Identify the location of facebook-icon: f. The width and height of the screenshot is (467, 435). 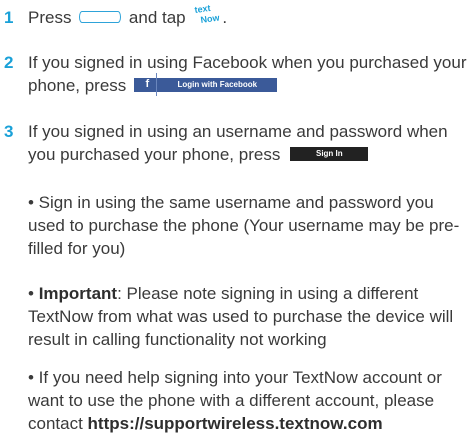
(148, 85).